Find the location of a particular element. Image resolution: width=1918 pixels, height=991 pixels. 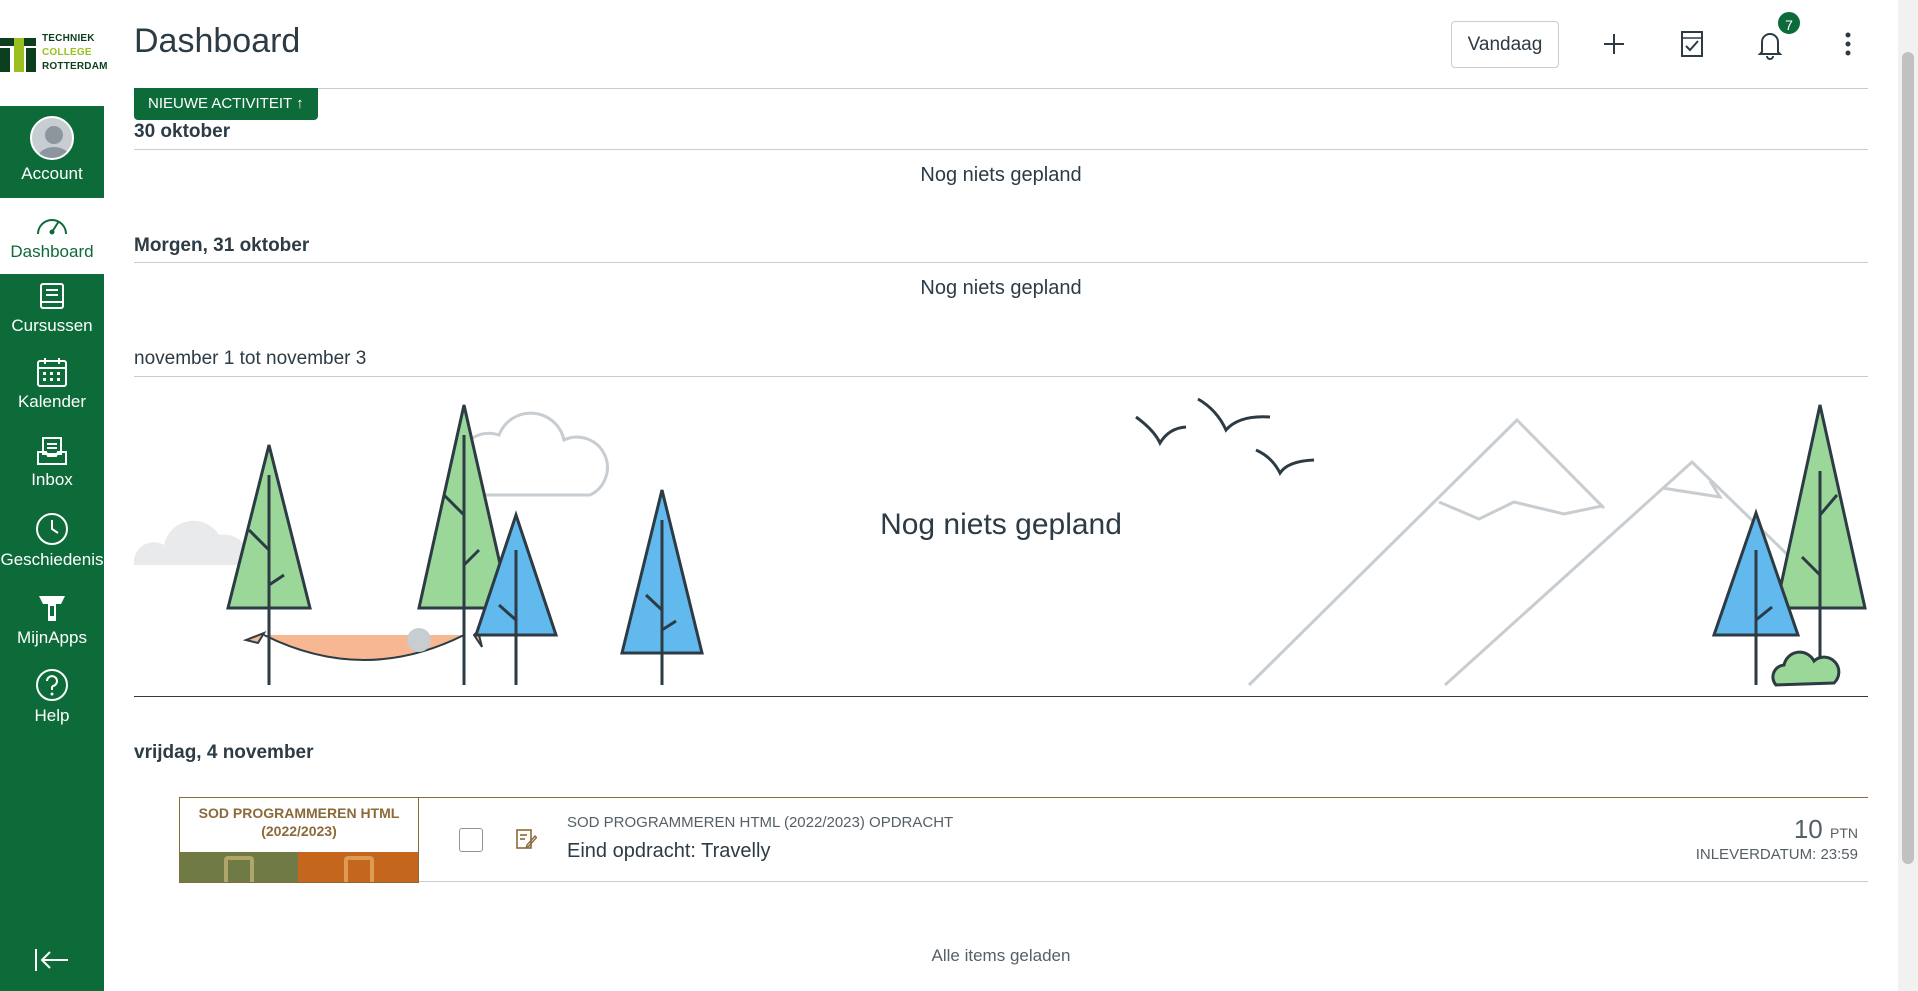

all-items-loaded-text: Alle items geladen is located at coordinates (1001, 955).